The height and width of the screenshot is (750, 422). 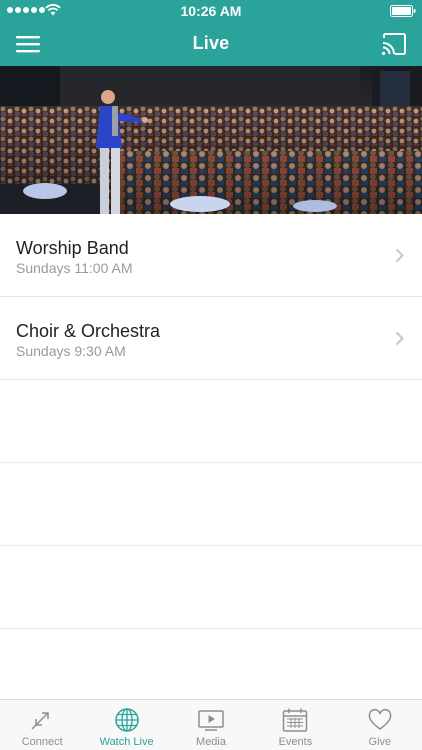 I want to click on tab-media: Media, so click(x=211, y=725).